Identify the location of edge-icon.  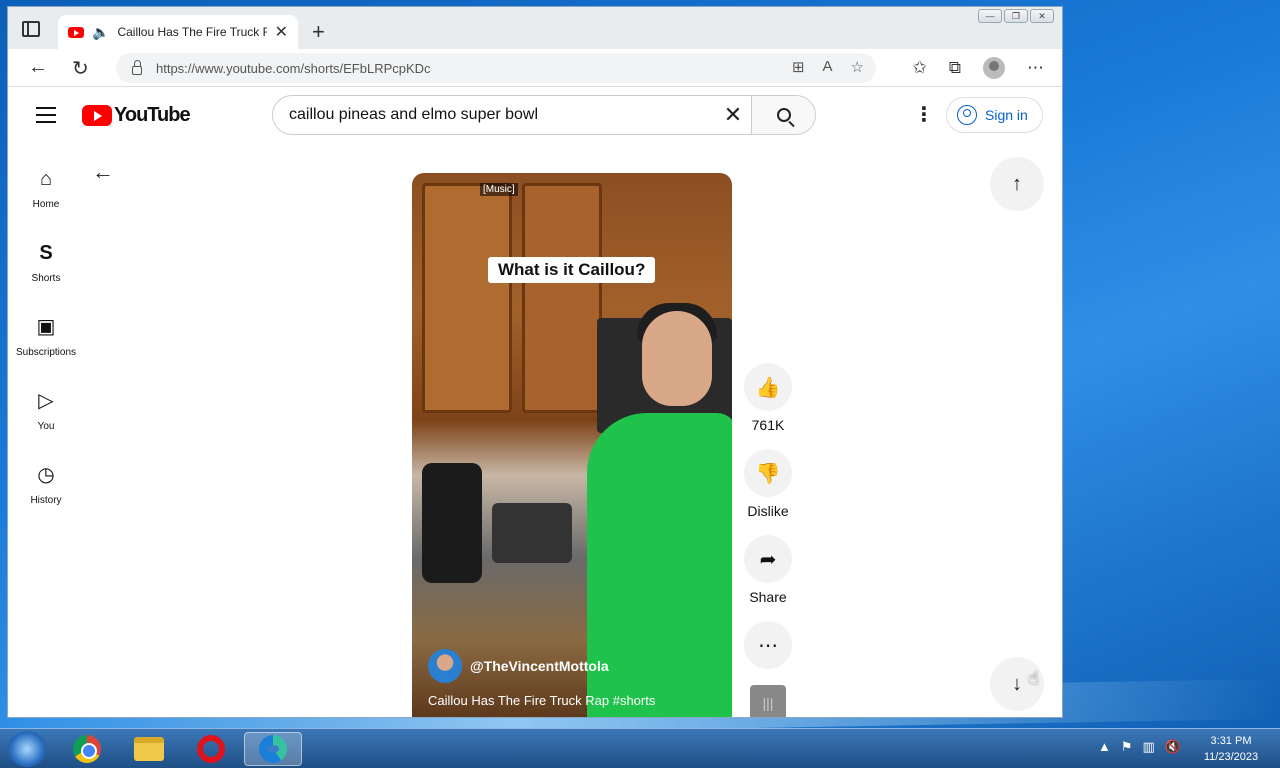
(273, 749).